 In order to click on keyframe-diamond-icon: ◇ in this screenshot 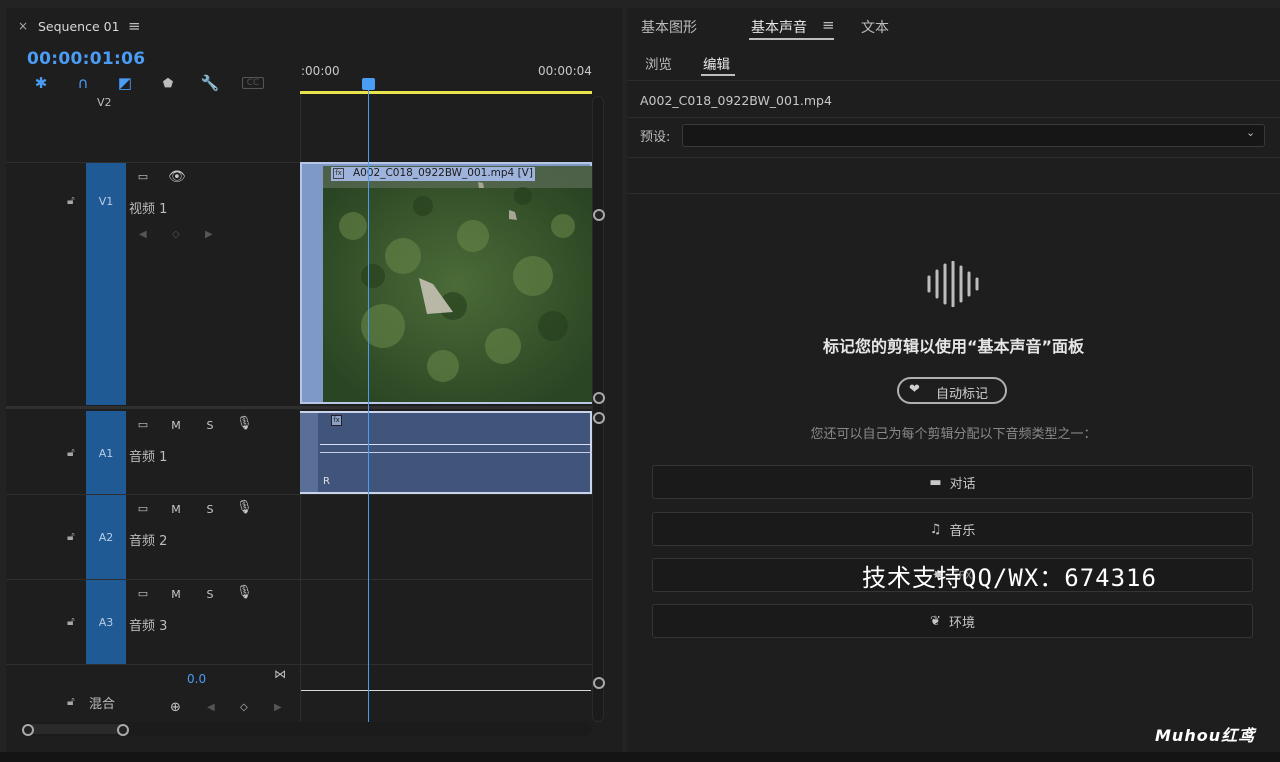, I will do `click(244, 707)`.